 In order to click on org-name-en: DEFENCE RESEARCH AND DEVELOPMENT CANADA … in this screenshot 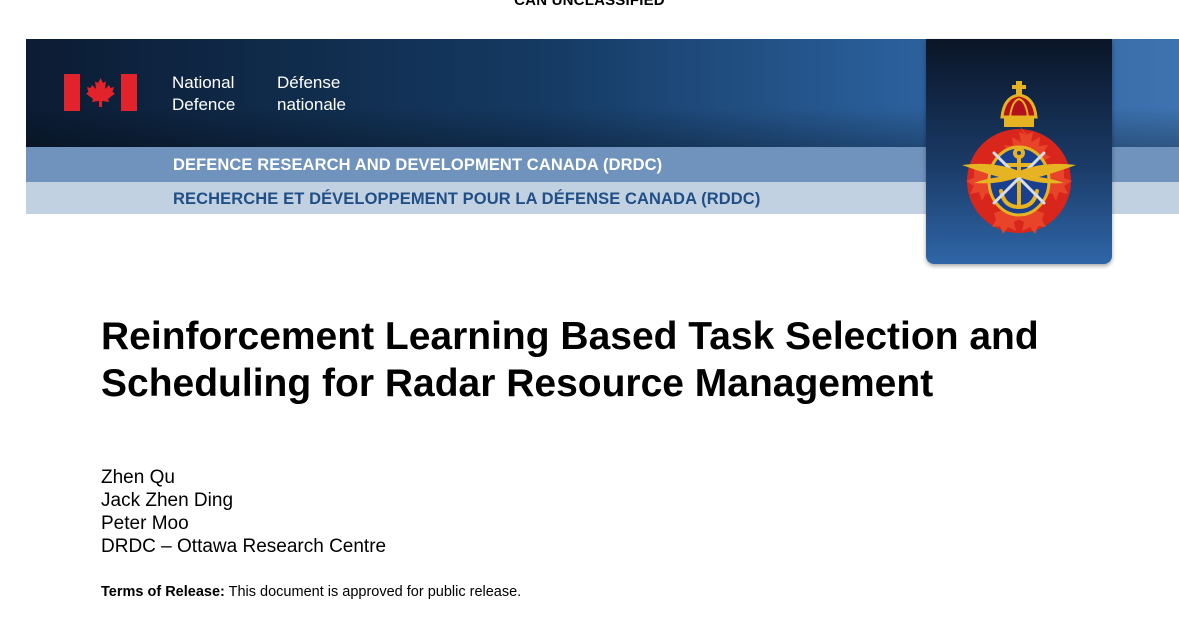, I will do `click(418, 165)`.